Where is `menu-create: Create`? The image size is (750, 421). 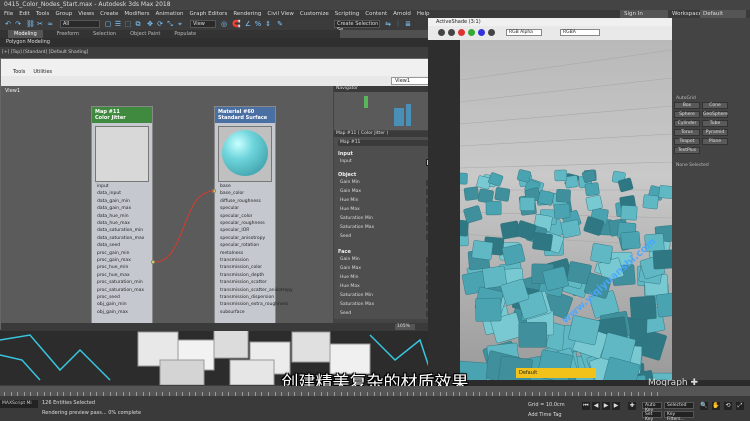 menu-create: Create is located at coordinates (109, 14).